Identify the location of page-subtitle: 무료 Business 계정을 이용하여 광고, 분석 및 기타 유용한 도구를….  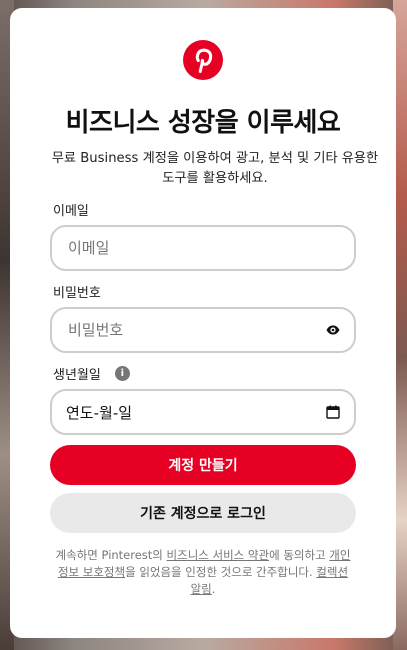
(215, 168).